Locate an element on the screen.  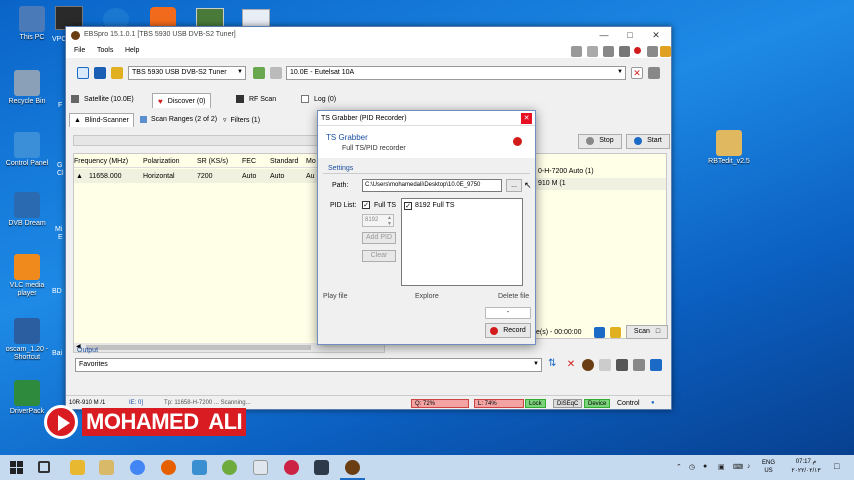
desktop-icon: Recycle Bin is located at coordinates (27, 88).